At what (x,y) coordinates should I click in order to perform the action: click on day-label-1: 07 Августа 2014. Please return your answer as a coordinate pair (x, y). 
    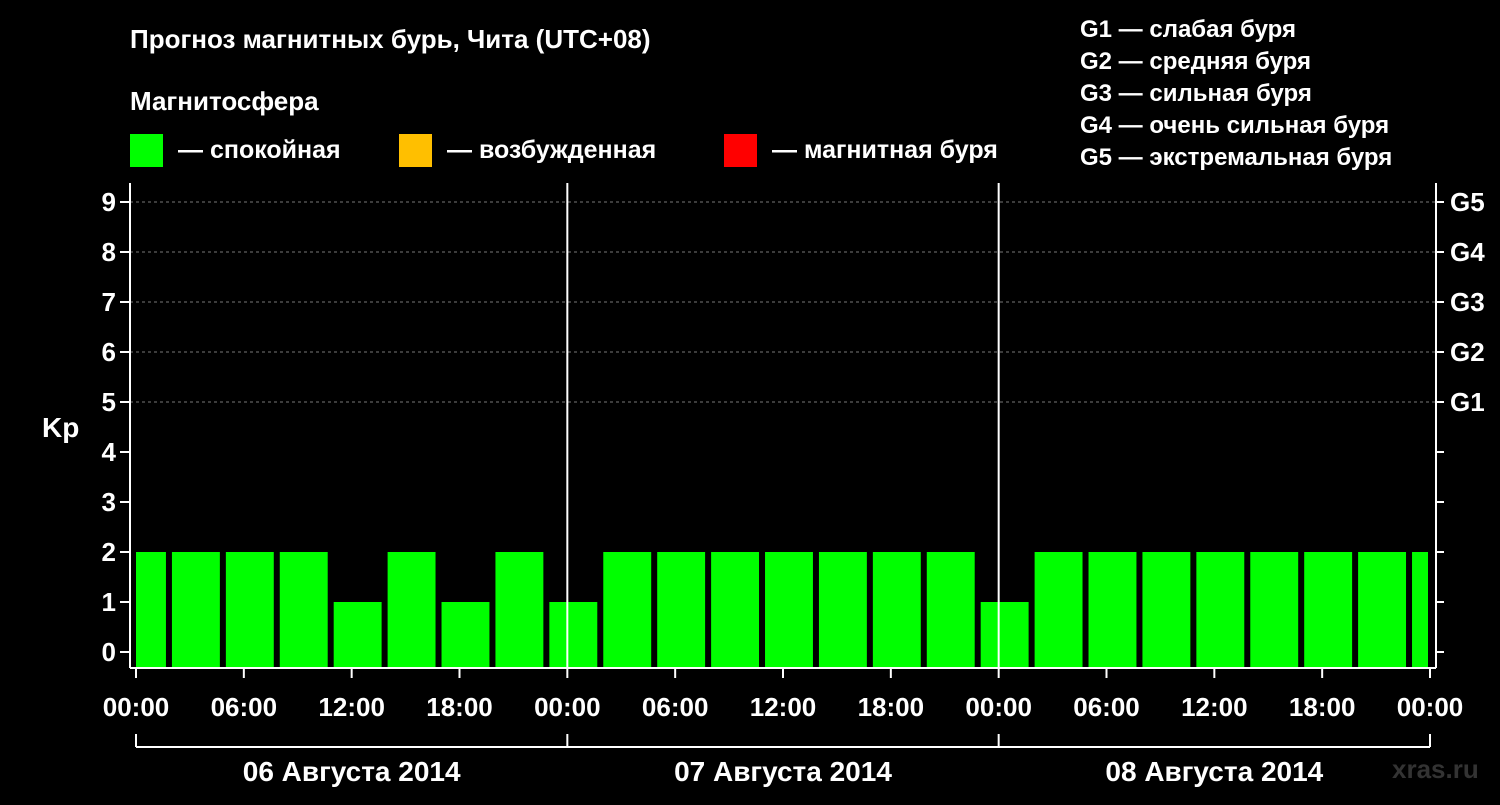
    Looking at the image, I should click on (783, 771).